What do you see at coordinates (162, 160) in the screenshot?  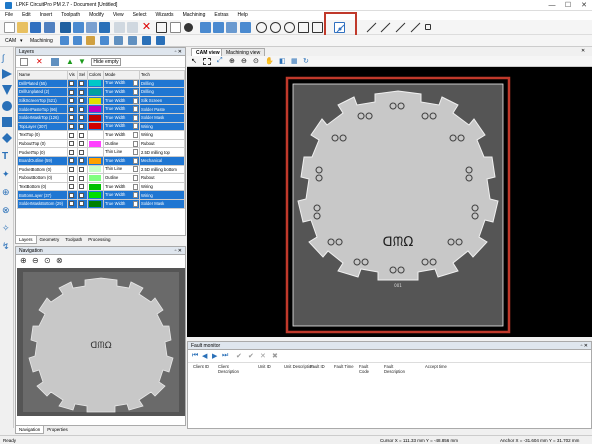 I see `layer-tech: Mechanical` at bounding box center [162, 160].